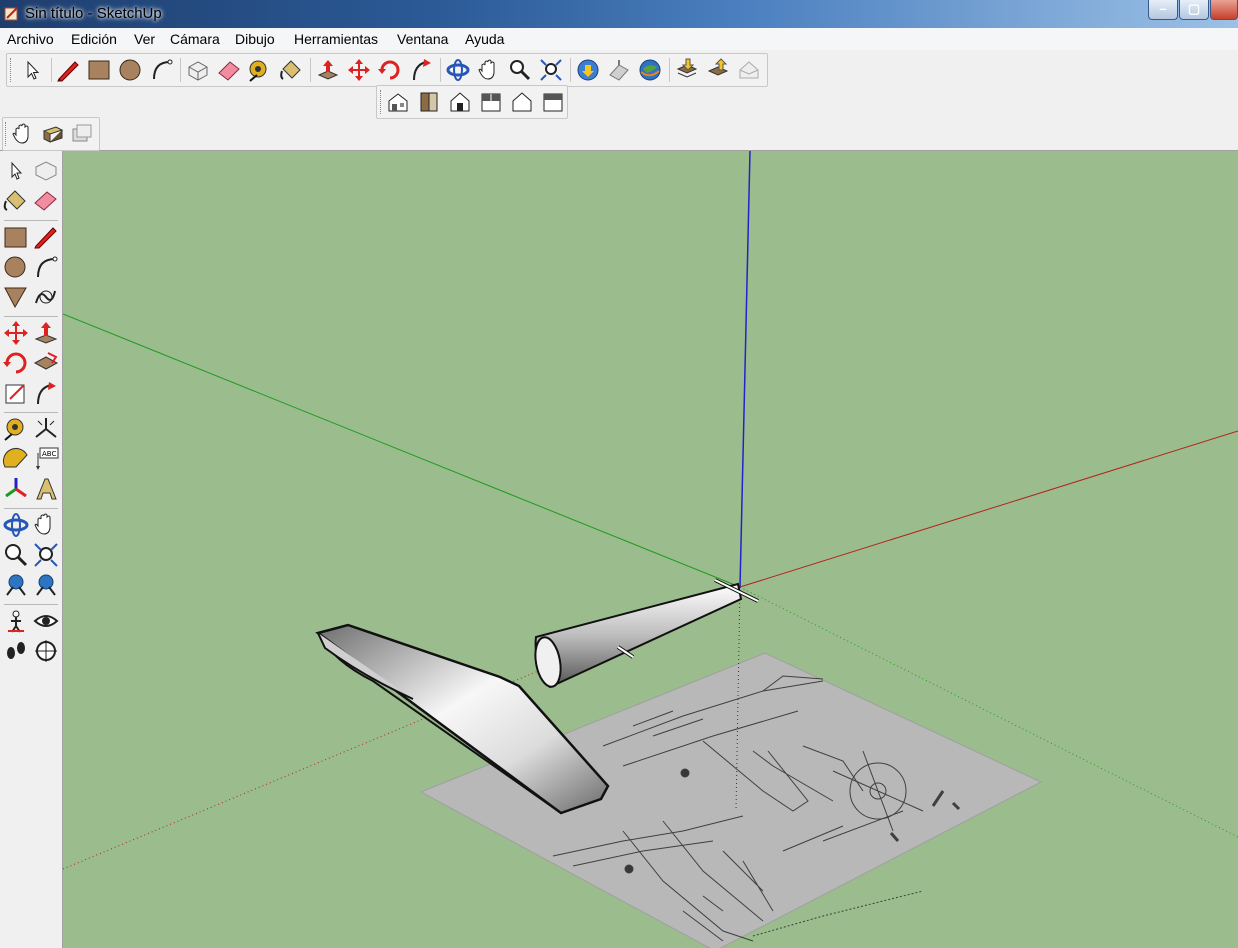 This screenshot has height=948, width=1238. Describe the element at coordinates (46, 585) in the screenshot. I see `next-view-button` at that location.